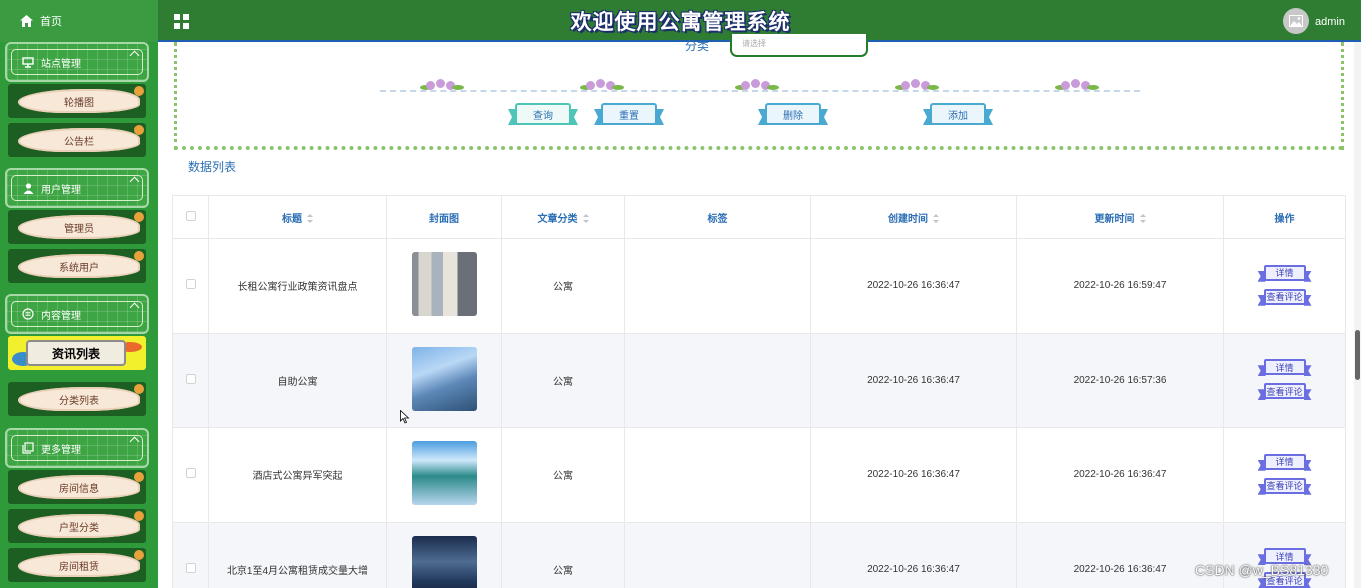  What do you see at coordinates (77, 140) in the screenshot?
I see `sidebar-item-notice: 公告栏` at bounding box center [77, 140].